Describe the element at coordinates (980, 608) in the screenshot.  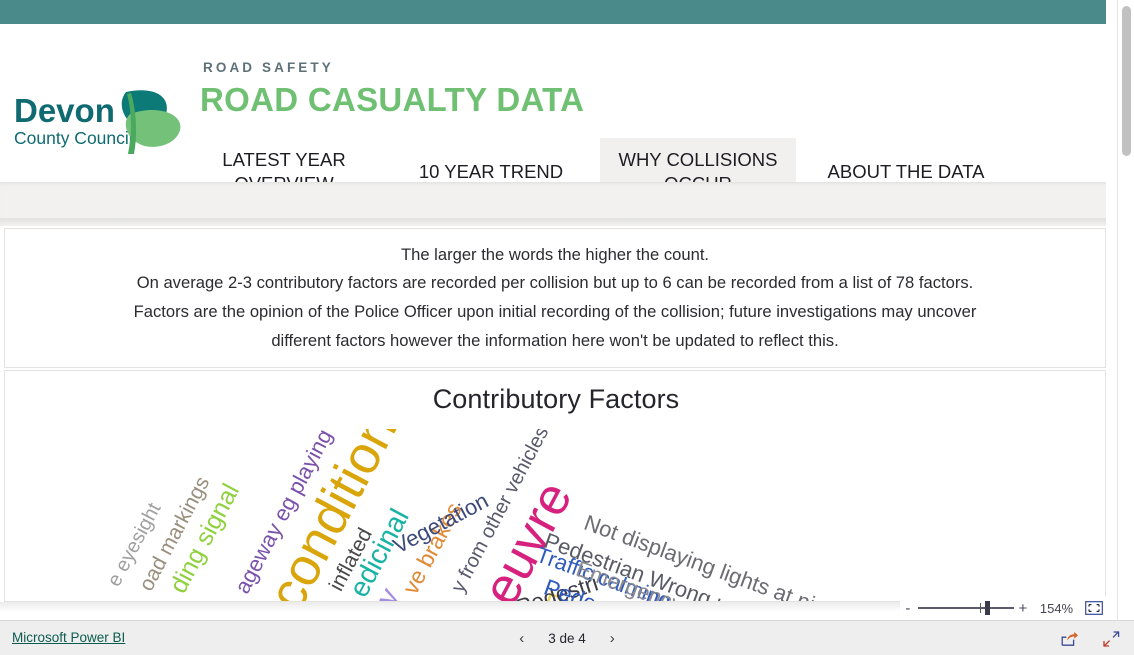
I see `zoom-slider-tick` at that location.